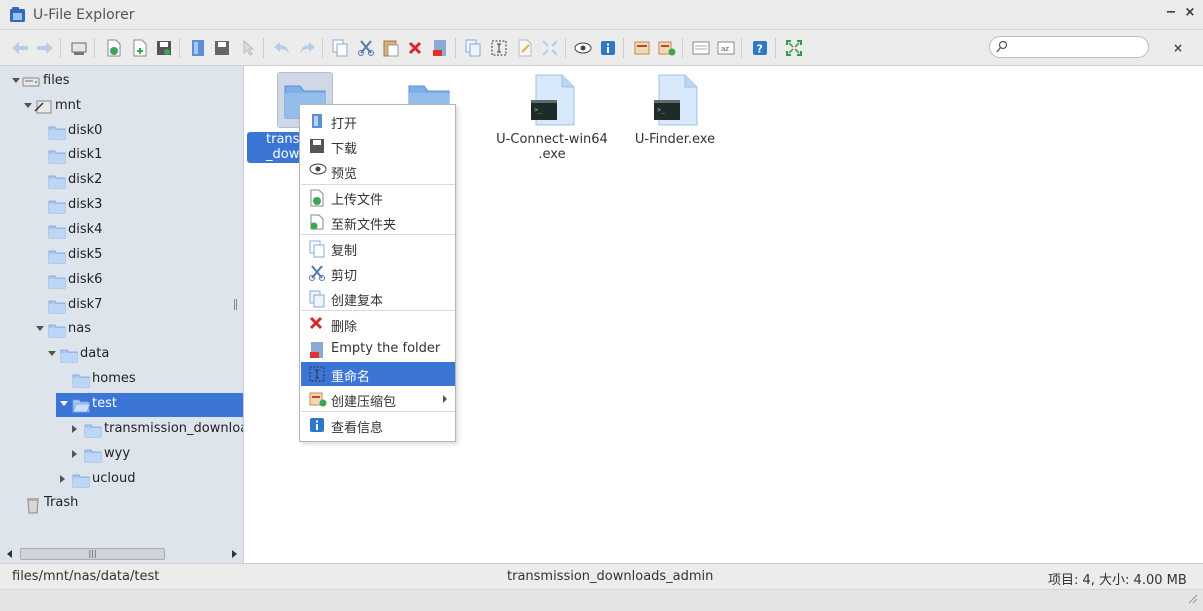 The width and height of the screenshot is (1203, 611). I want to click on menu-item-open: 打开, so click(378, 121).